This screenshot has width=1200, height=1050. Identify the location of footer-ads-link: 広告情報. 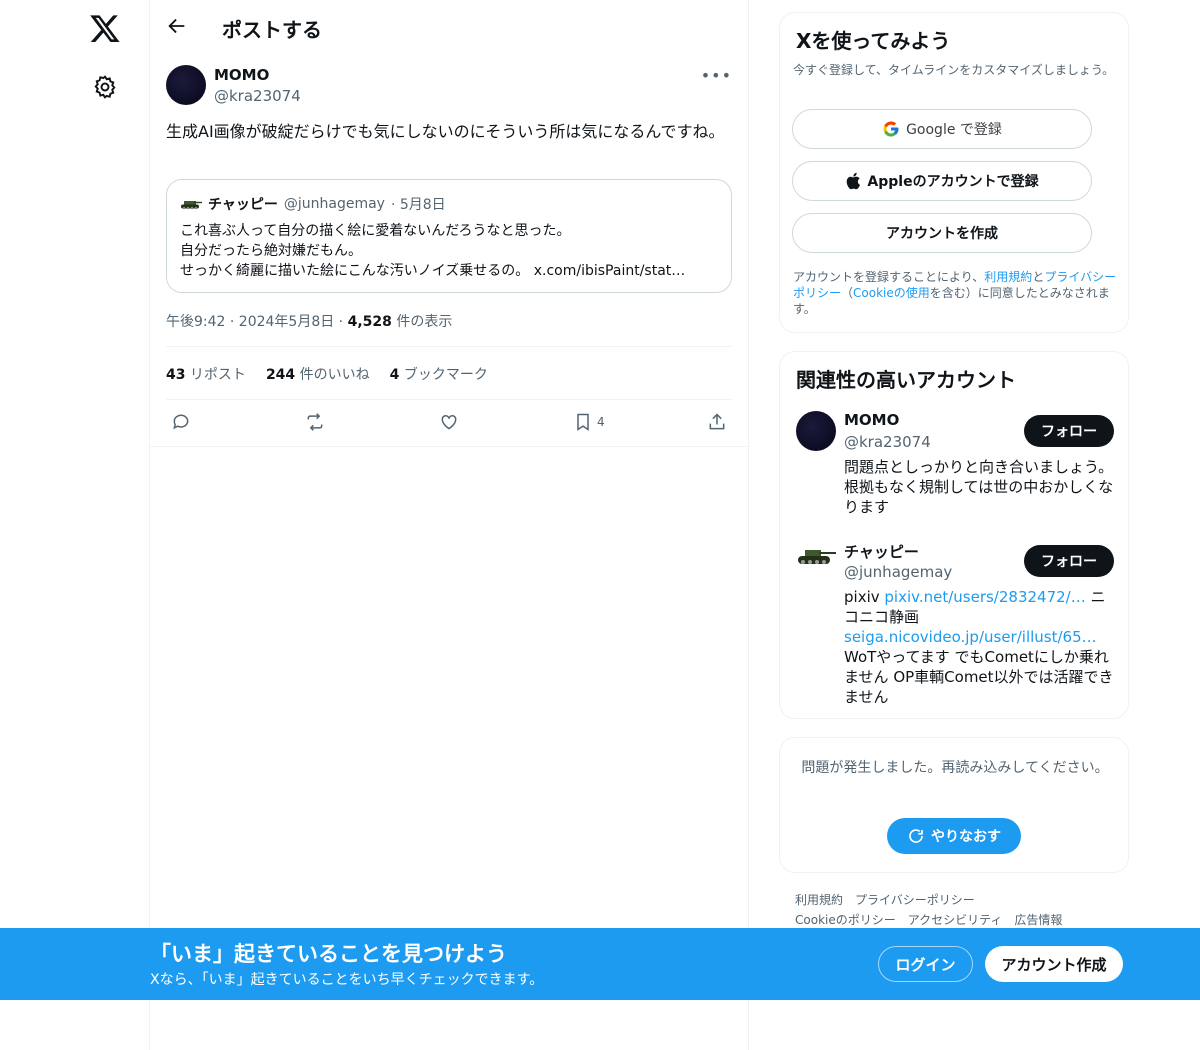
(1038, 920).